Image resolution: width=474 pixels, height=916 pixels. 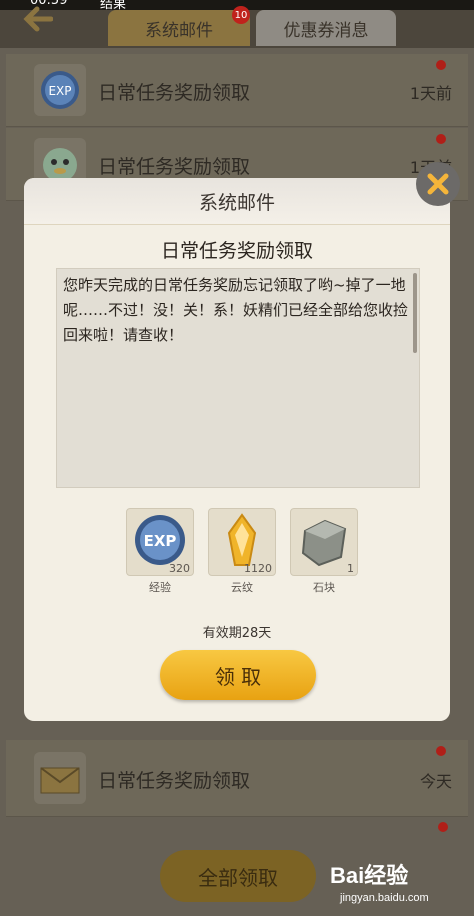 I want to click on claim-all-button: 全部领取, so click(x=238, y=876).